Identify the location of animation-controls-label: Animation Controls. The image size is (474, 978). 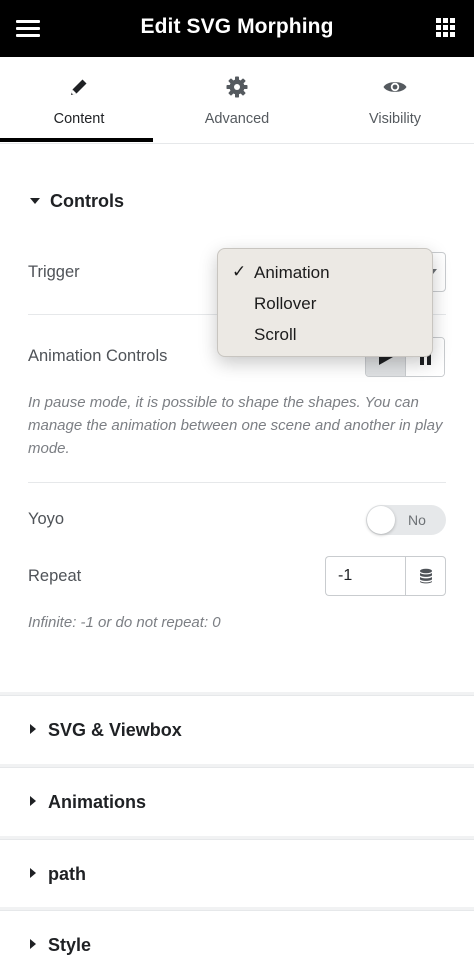
(98, 356).